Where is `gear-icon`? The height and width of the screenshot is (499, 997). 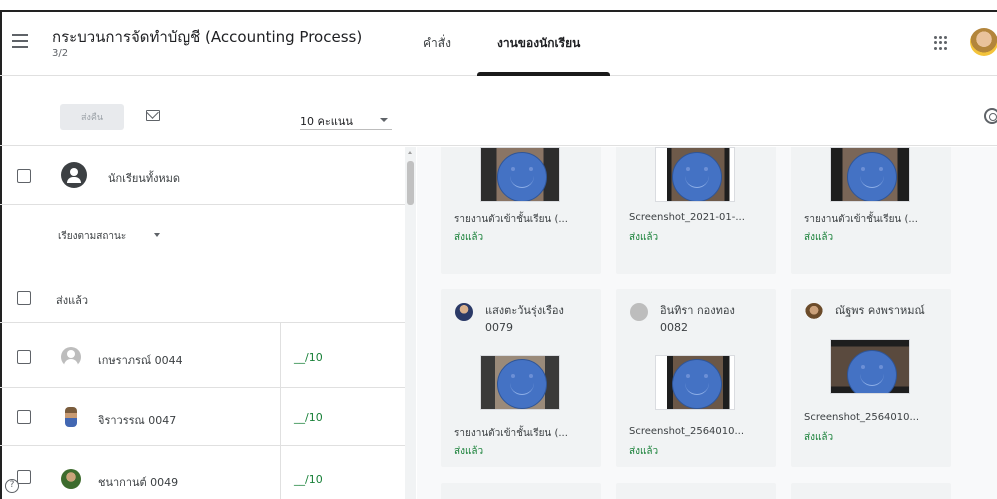
gear-icon is located at coordinates (990, 116).